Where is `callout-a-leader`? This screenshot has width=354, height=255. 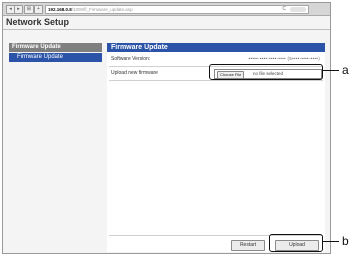 callout-a-leader is located at coordinates (330, 70).